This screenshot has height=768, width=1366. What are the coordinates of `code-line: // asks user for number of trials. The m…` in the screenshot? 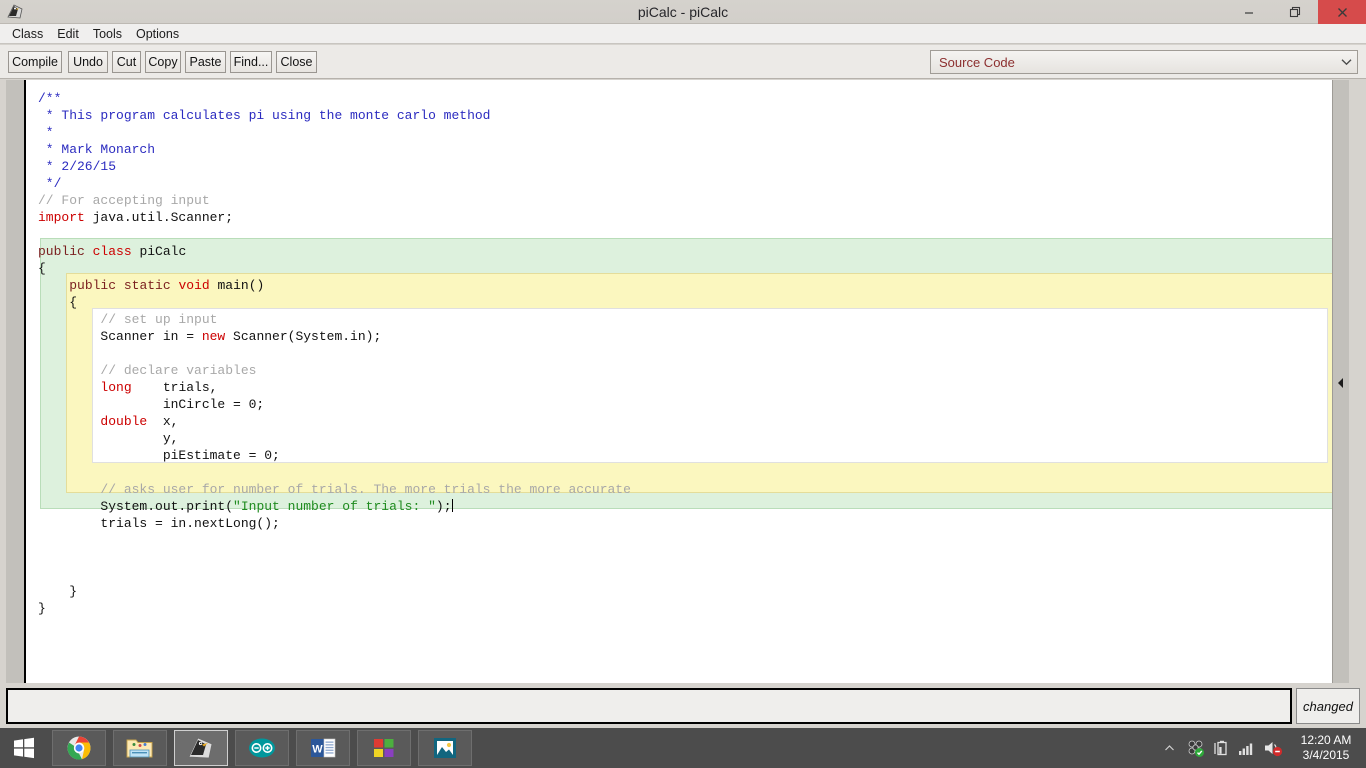 It's located at (688, 489).